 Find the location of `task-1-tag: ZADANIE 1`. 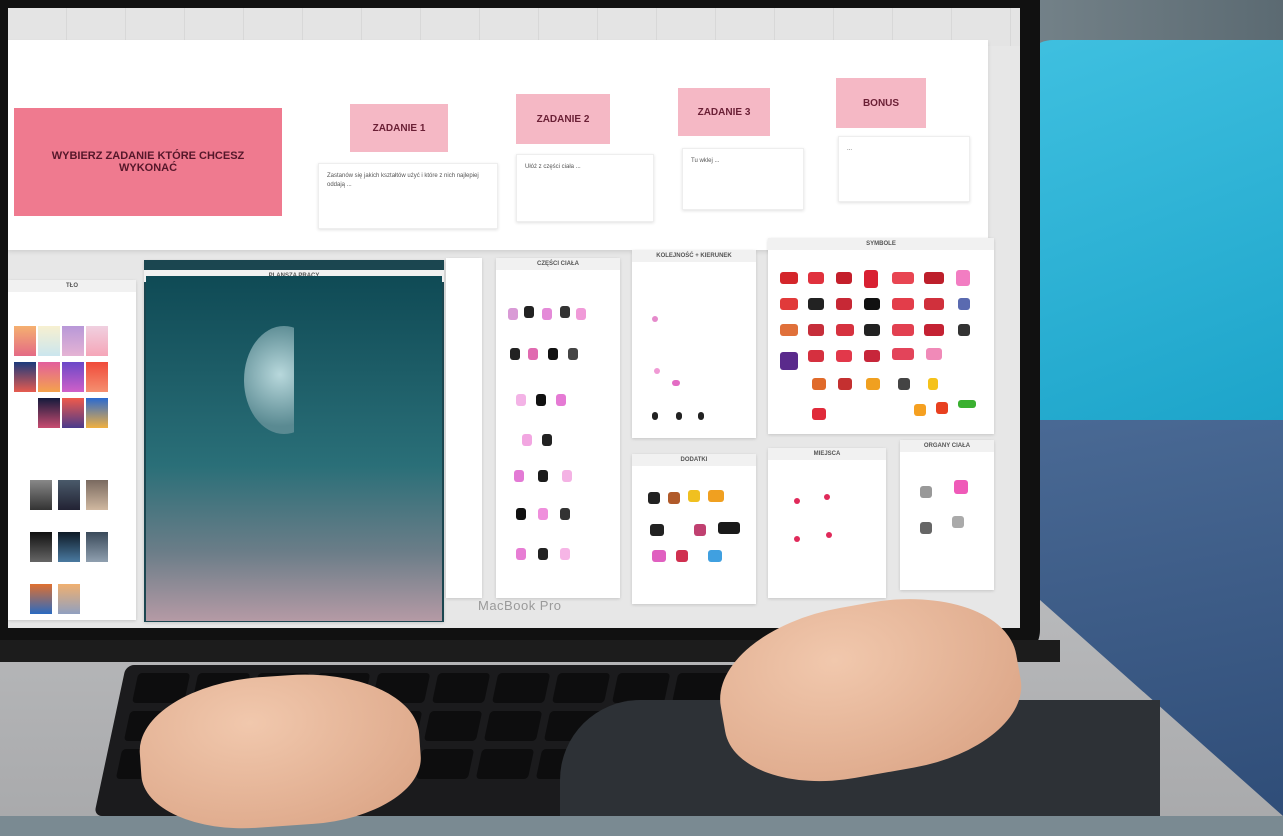

task-1-tag: ZADANIE 1 is located at coordinates (399, 128).